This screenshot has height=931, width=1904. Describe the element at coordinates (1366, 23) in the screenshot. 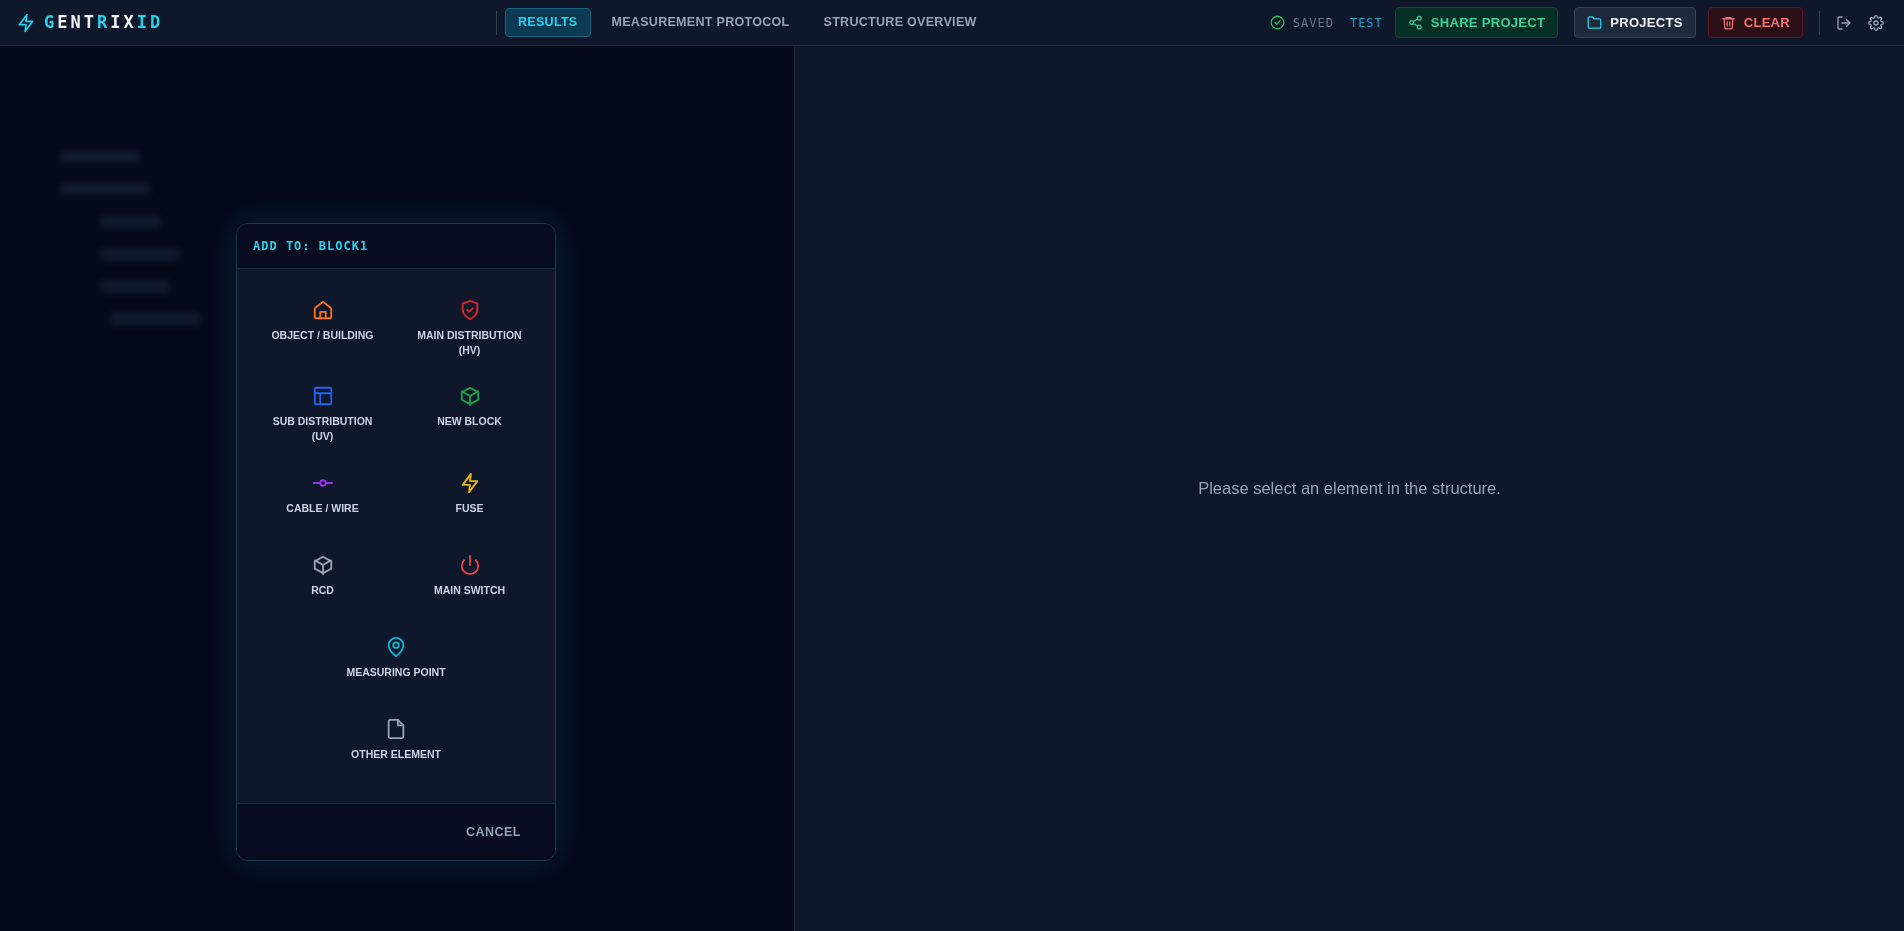

I see `project-name: TEST` at that location.